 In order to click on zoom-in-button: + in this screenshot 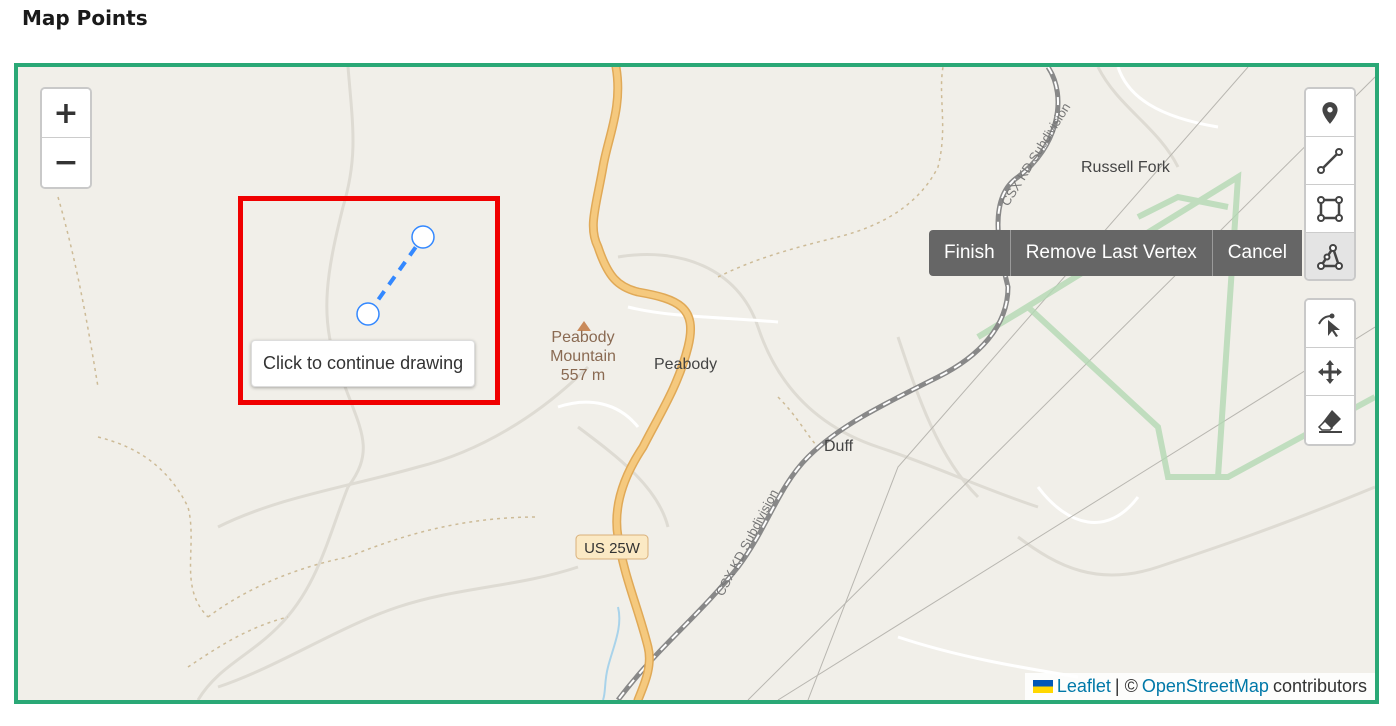, I will do `click(66, 113)`.